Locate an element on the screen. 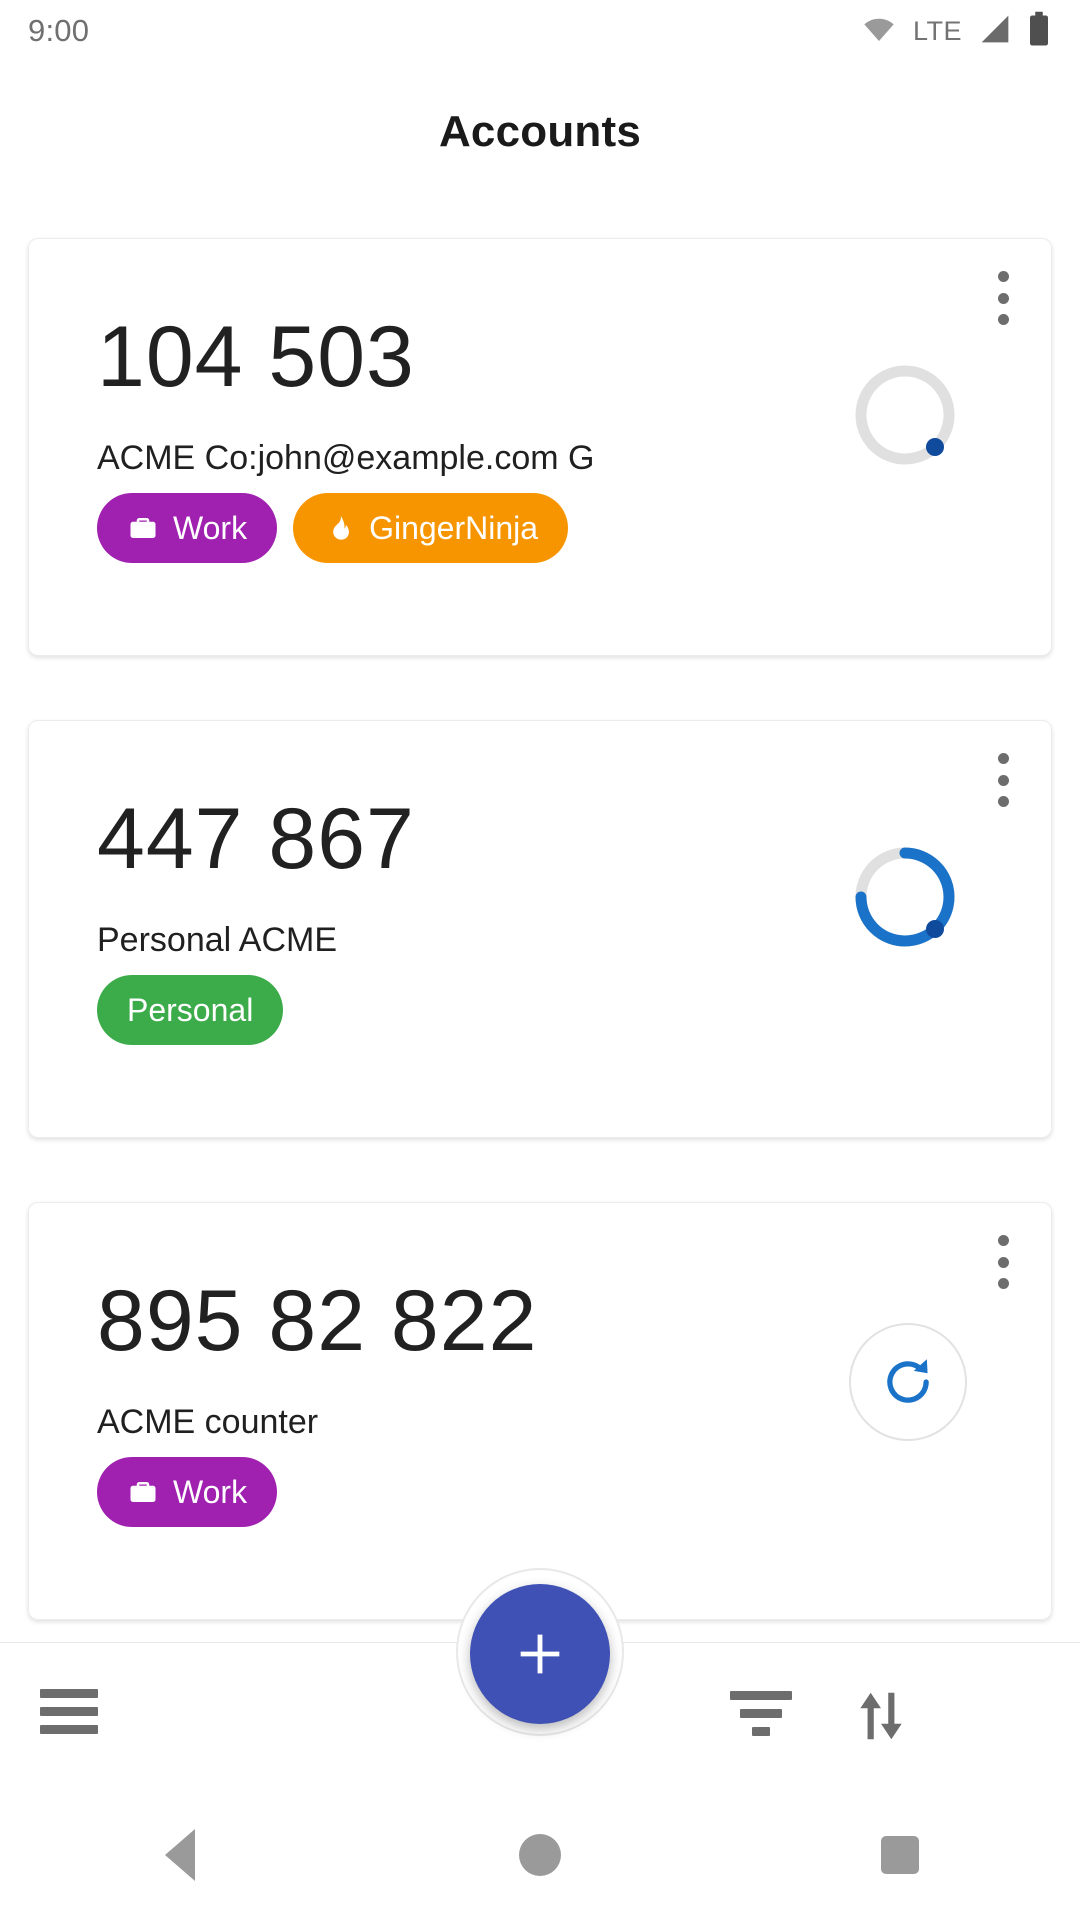  add-account-fab is located at coordinates (540, 1654).